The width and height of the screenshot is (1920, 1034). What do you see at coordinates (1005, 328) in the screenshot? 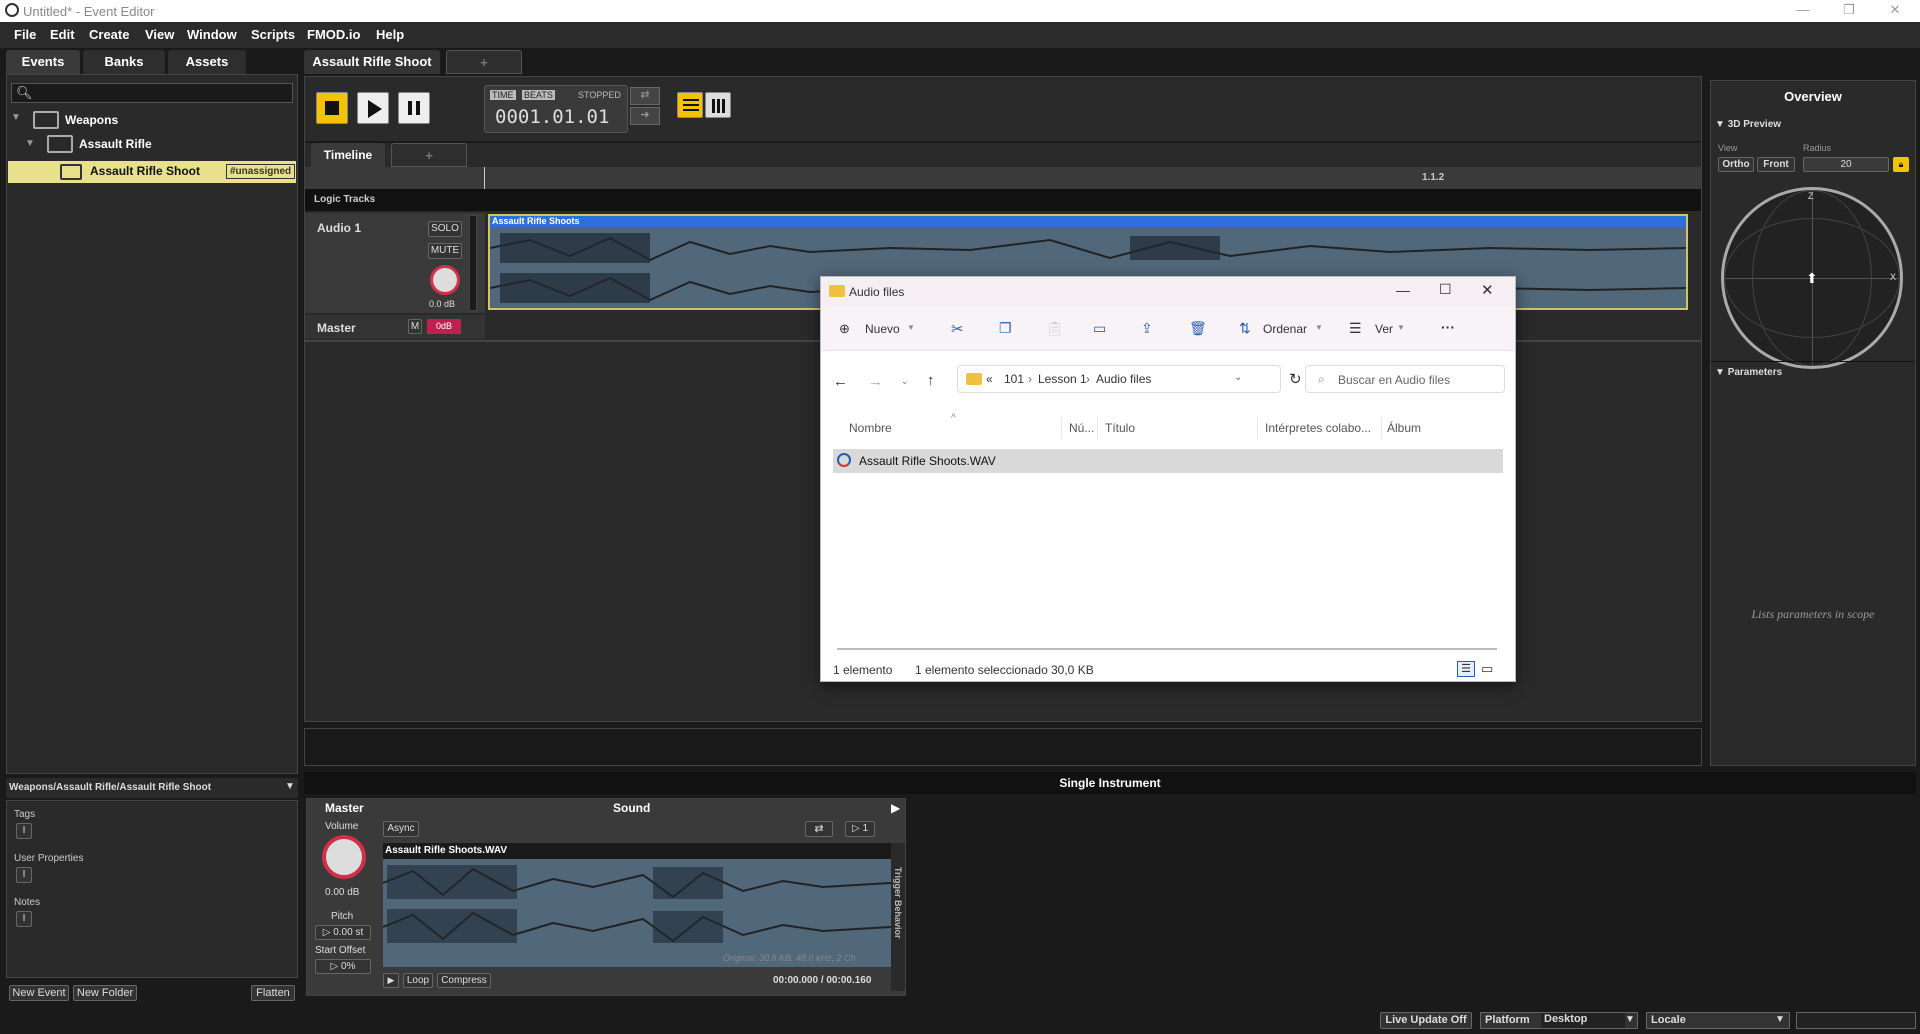
I see `copy-icon: ❐` at bounding box center [1005, 328].